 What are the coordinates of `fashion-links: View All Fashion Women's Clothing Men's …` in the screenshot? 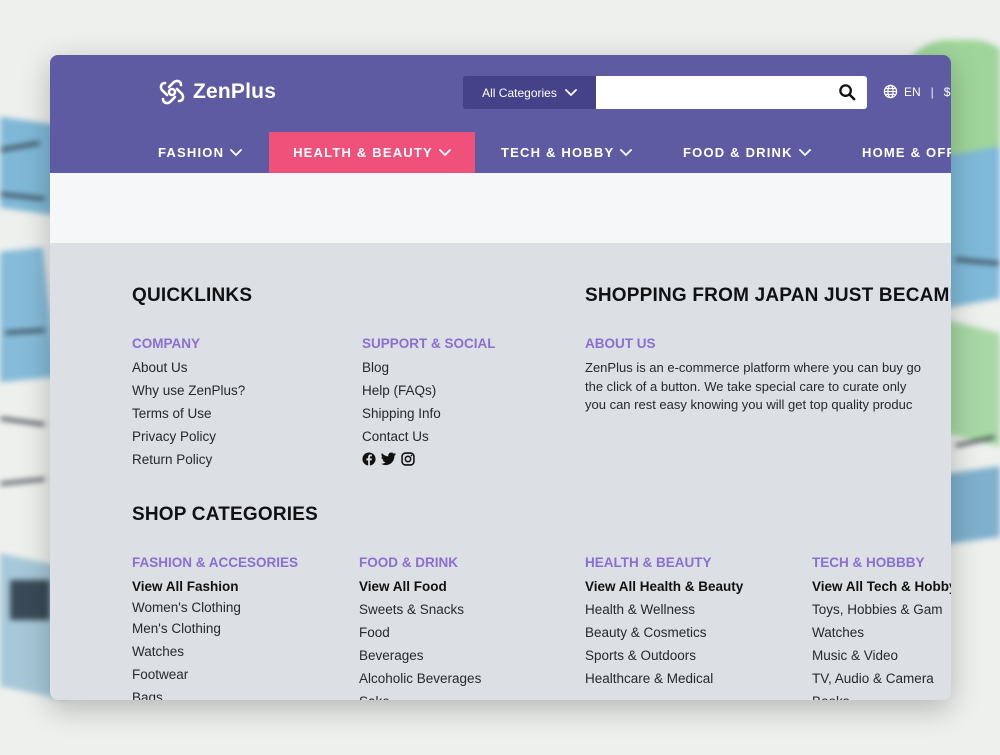 It's located at (186, 637).